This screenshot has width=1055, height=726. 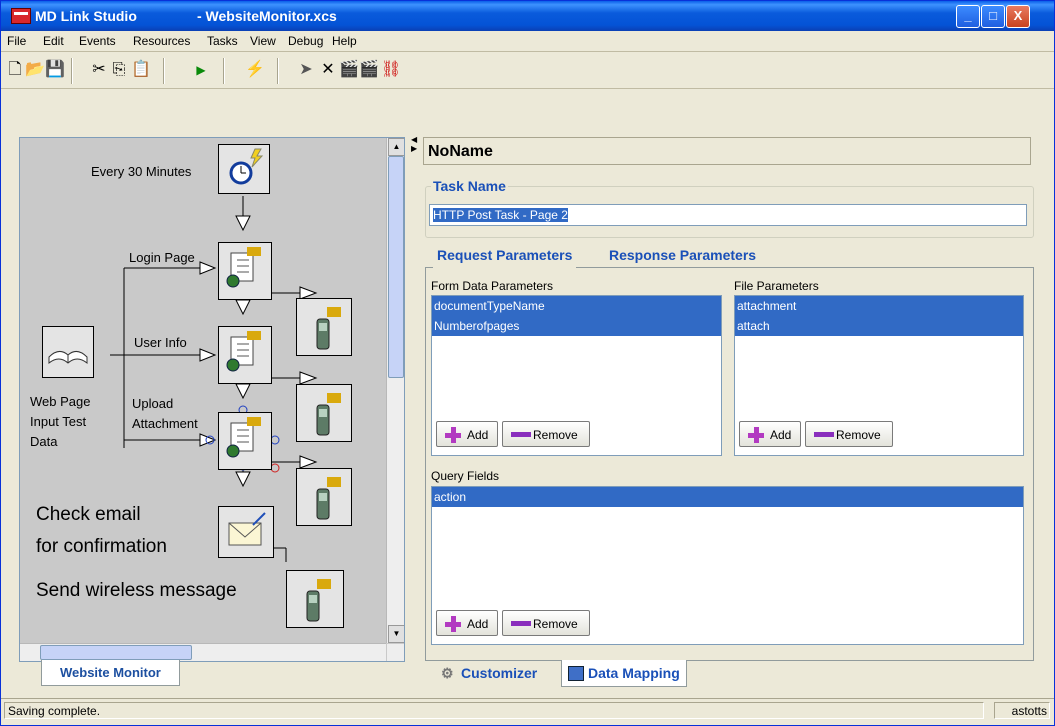 I want to click on clapper-open-icon: 🎬, so click(x=369, y=70).